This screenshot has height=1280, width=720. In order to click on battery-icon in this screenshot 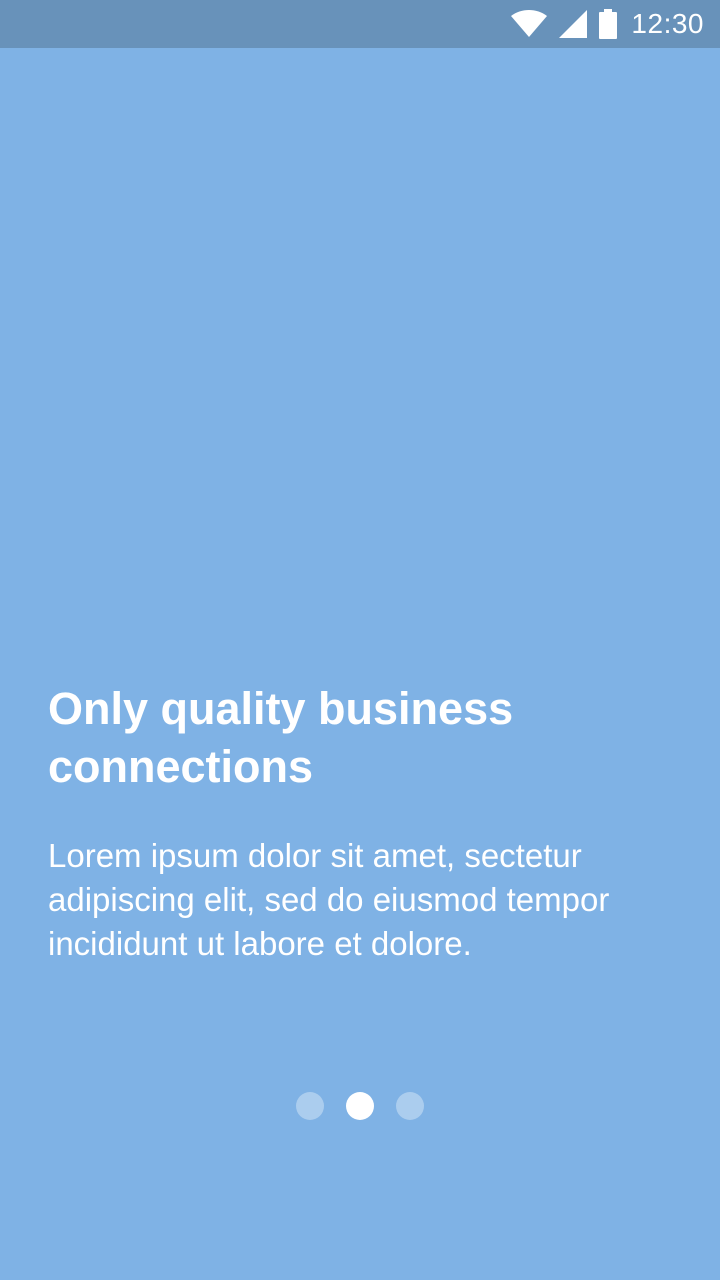, I will do `click(608, 24)`.